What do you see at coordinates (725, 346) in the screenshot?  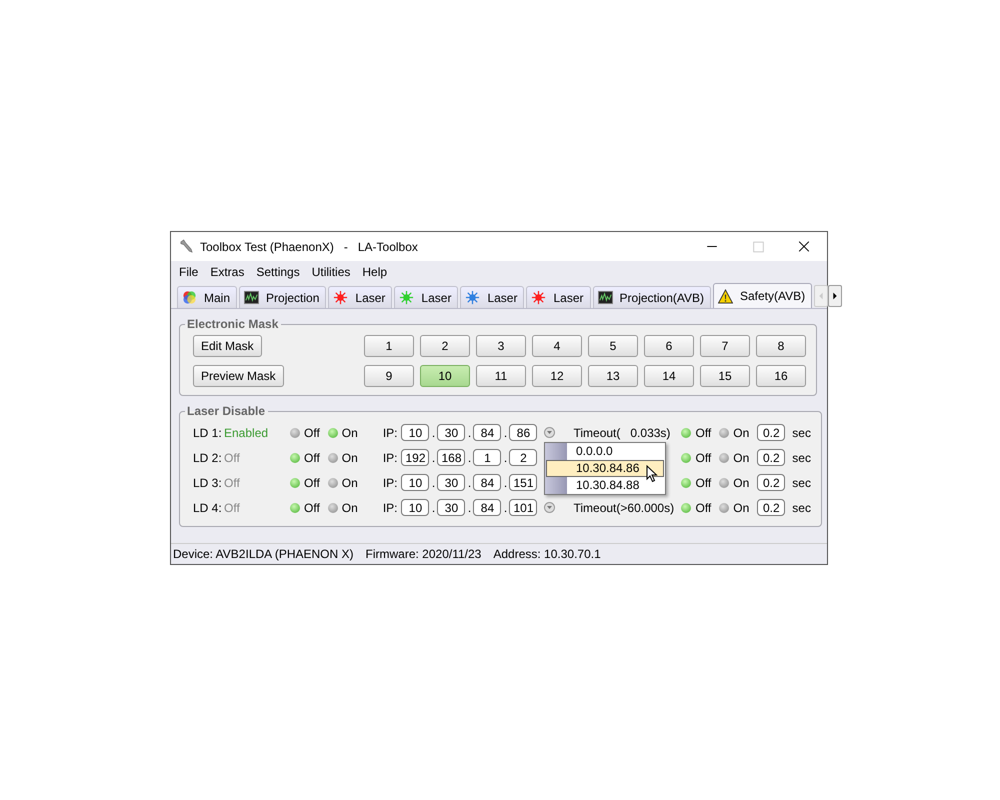 I see `mask-button: 7` at bounding box center [725, 346].